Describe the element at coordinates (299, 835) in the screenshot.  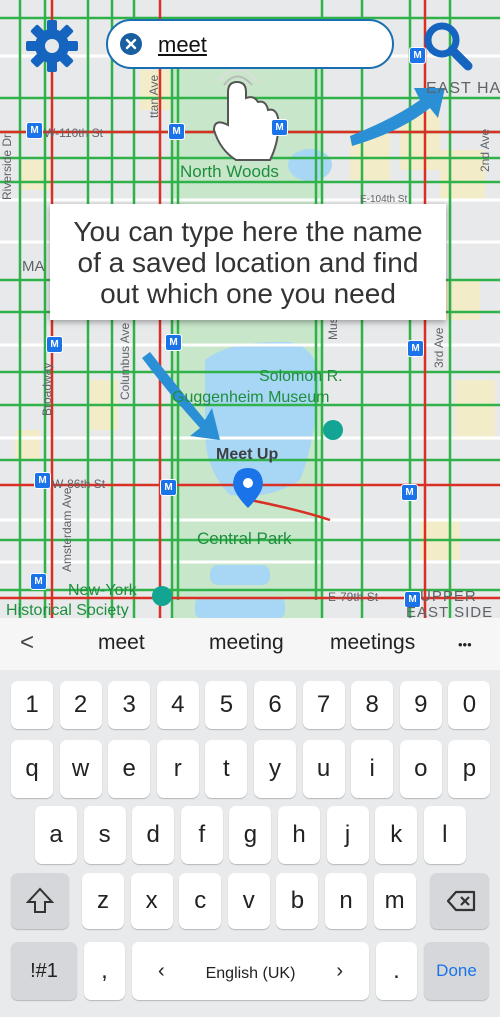
I see `key: h` at that location.